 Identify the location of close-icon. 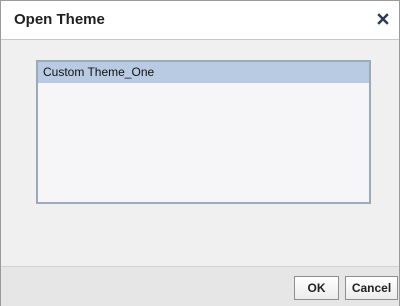
(383, 19).